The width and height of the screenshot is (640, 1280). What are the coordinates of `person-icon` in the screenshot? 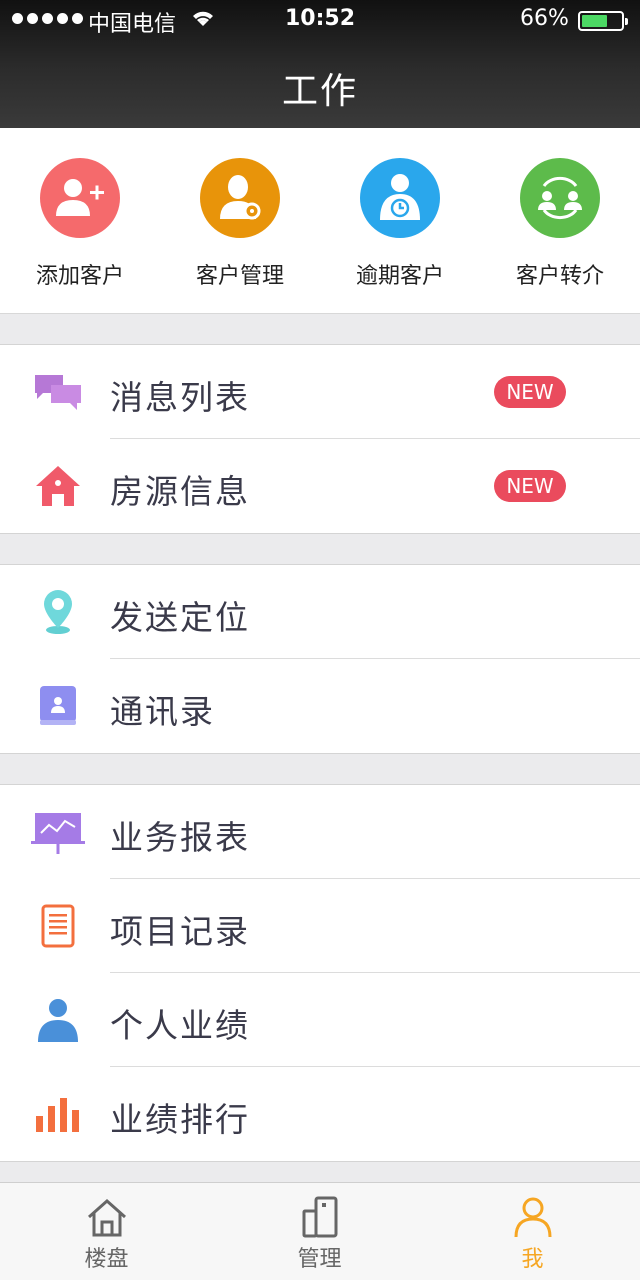 It's located at (58, 1020).